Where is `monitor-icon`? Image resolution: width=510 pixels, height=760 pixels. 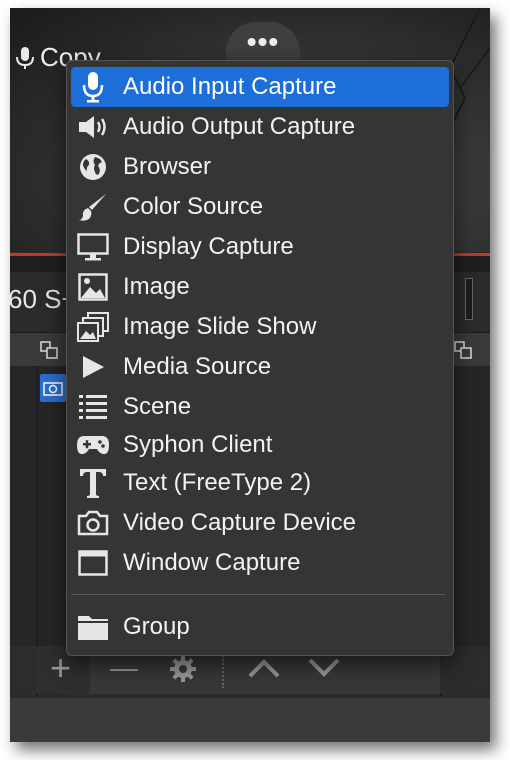 monitor-icon is located at coordinates (93, 247).